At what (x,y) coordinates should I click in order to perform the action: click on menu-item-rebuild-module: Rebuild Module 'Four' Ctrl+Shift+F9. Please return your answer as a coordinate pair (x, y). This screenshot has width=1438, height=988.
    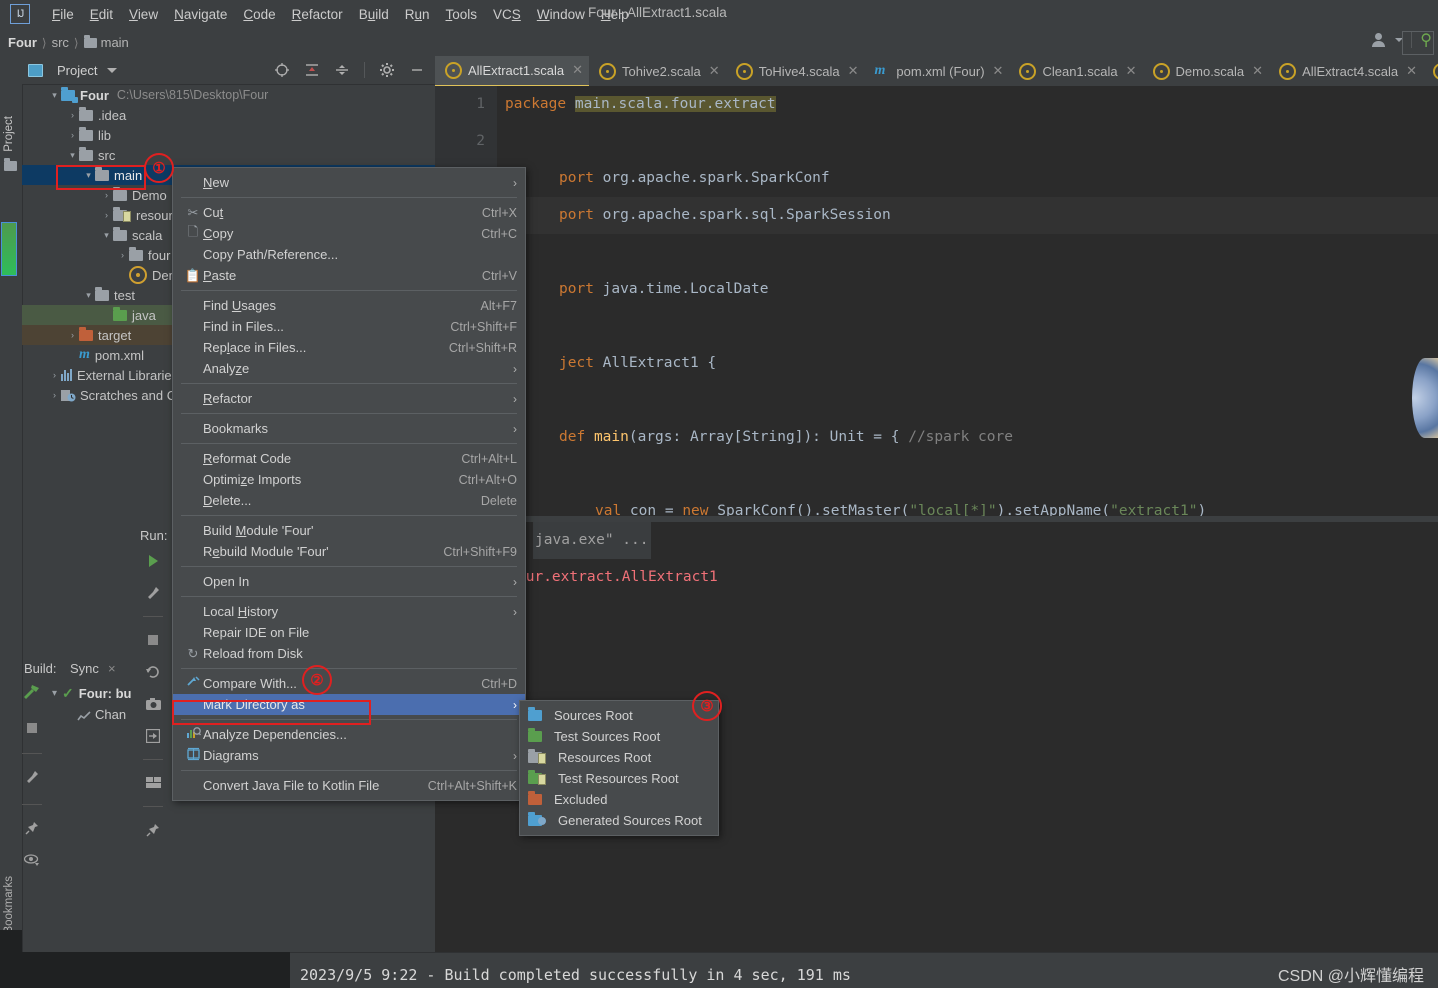
    Looking at the image, I should click on (349, 551).